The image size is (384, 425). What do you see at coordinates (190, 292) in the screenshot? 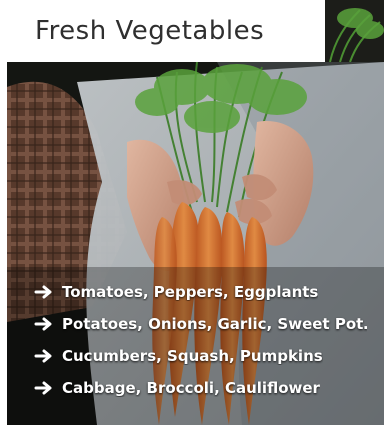
I see `list-item-label: Tomatoes, Peppers, Eggplants` at bounding box center [190, 292].